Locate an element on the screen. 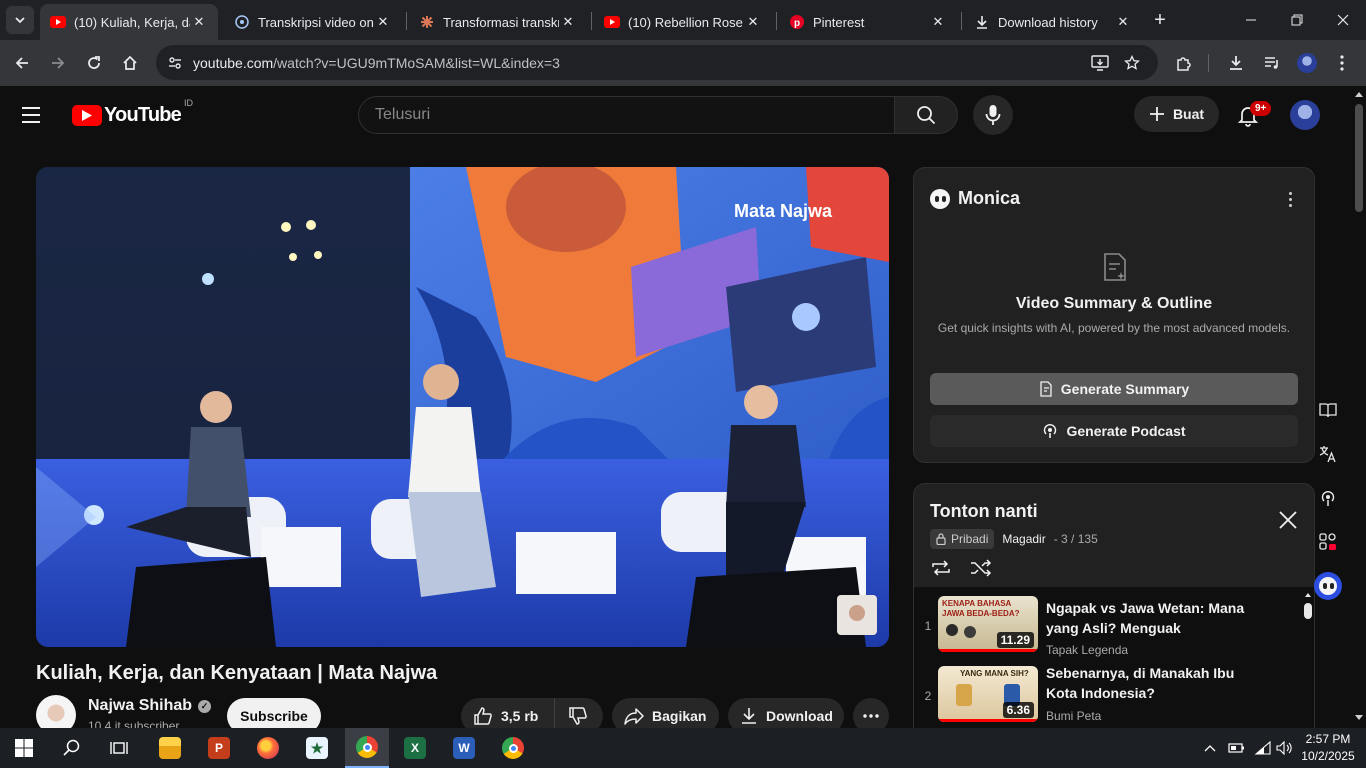  search-field is located at coordinates (626, 115).